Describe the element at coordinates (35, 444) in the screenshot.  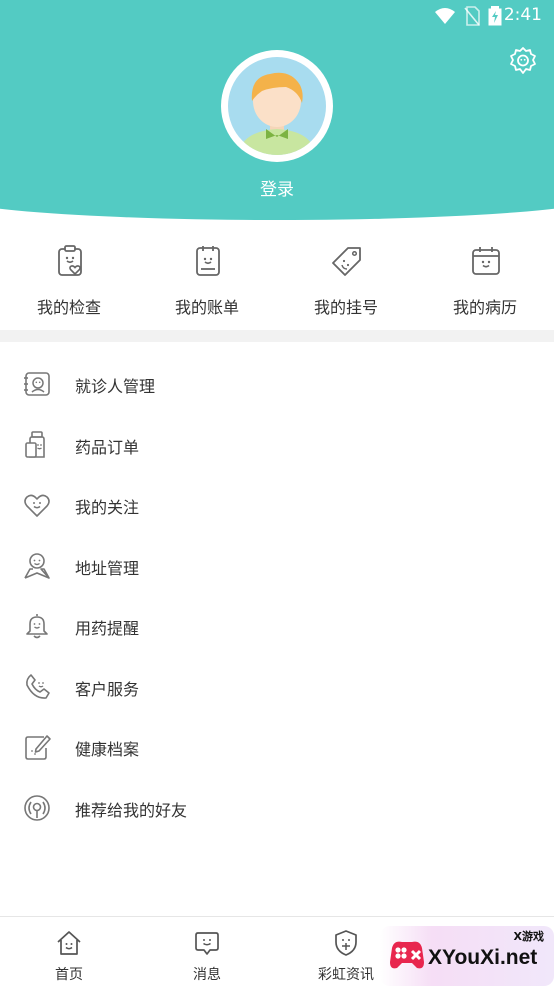
I see `medicine-bottle-icon` at that location.